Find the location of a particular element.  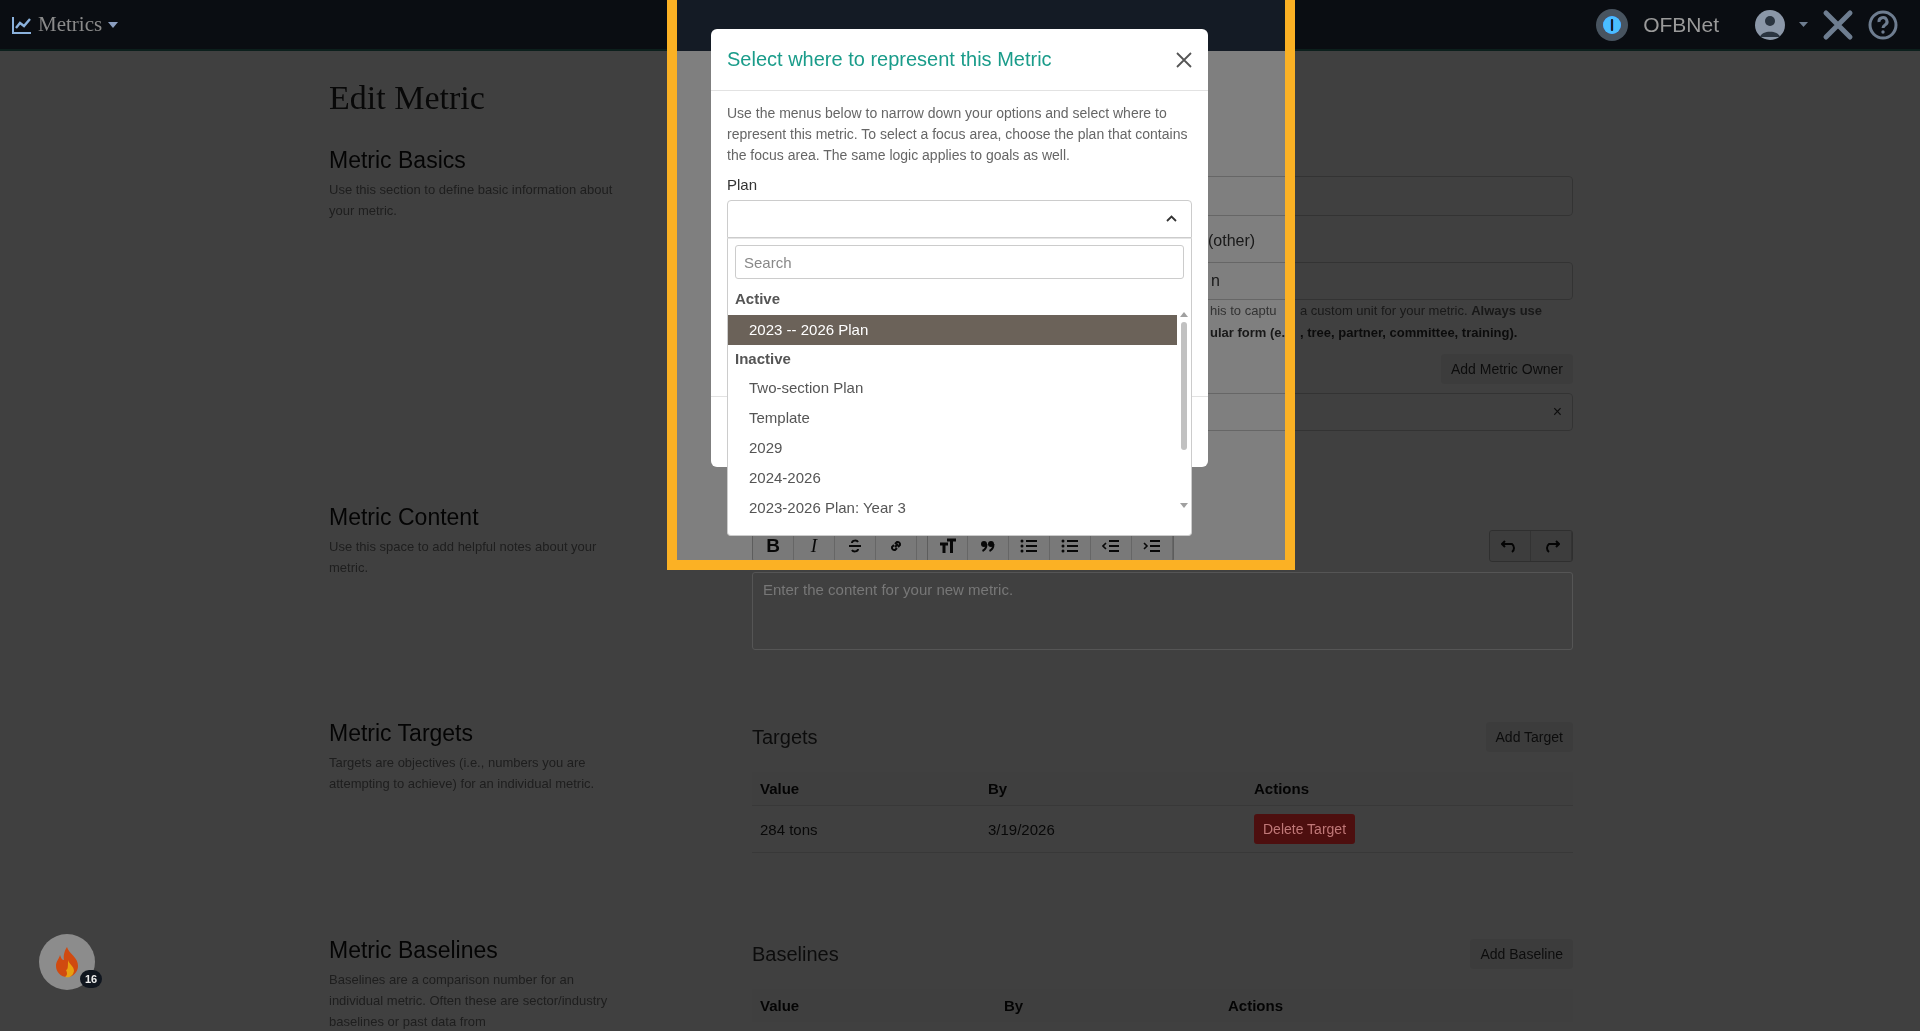

plan-option: Template is located at coordinates (952, 418).